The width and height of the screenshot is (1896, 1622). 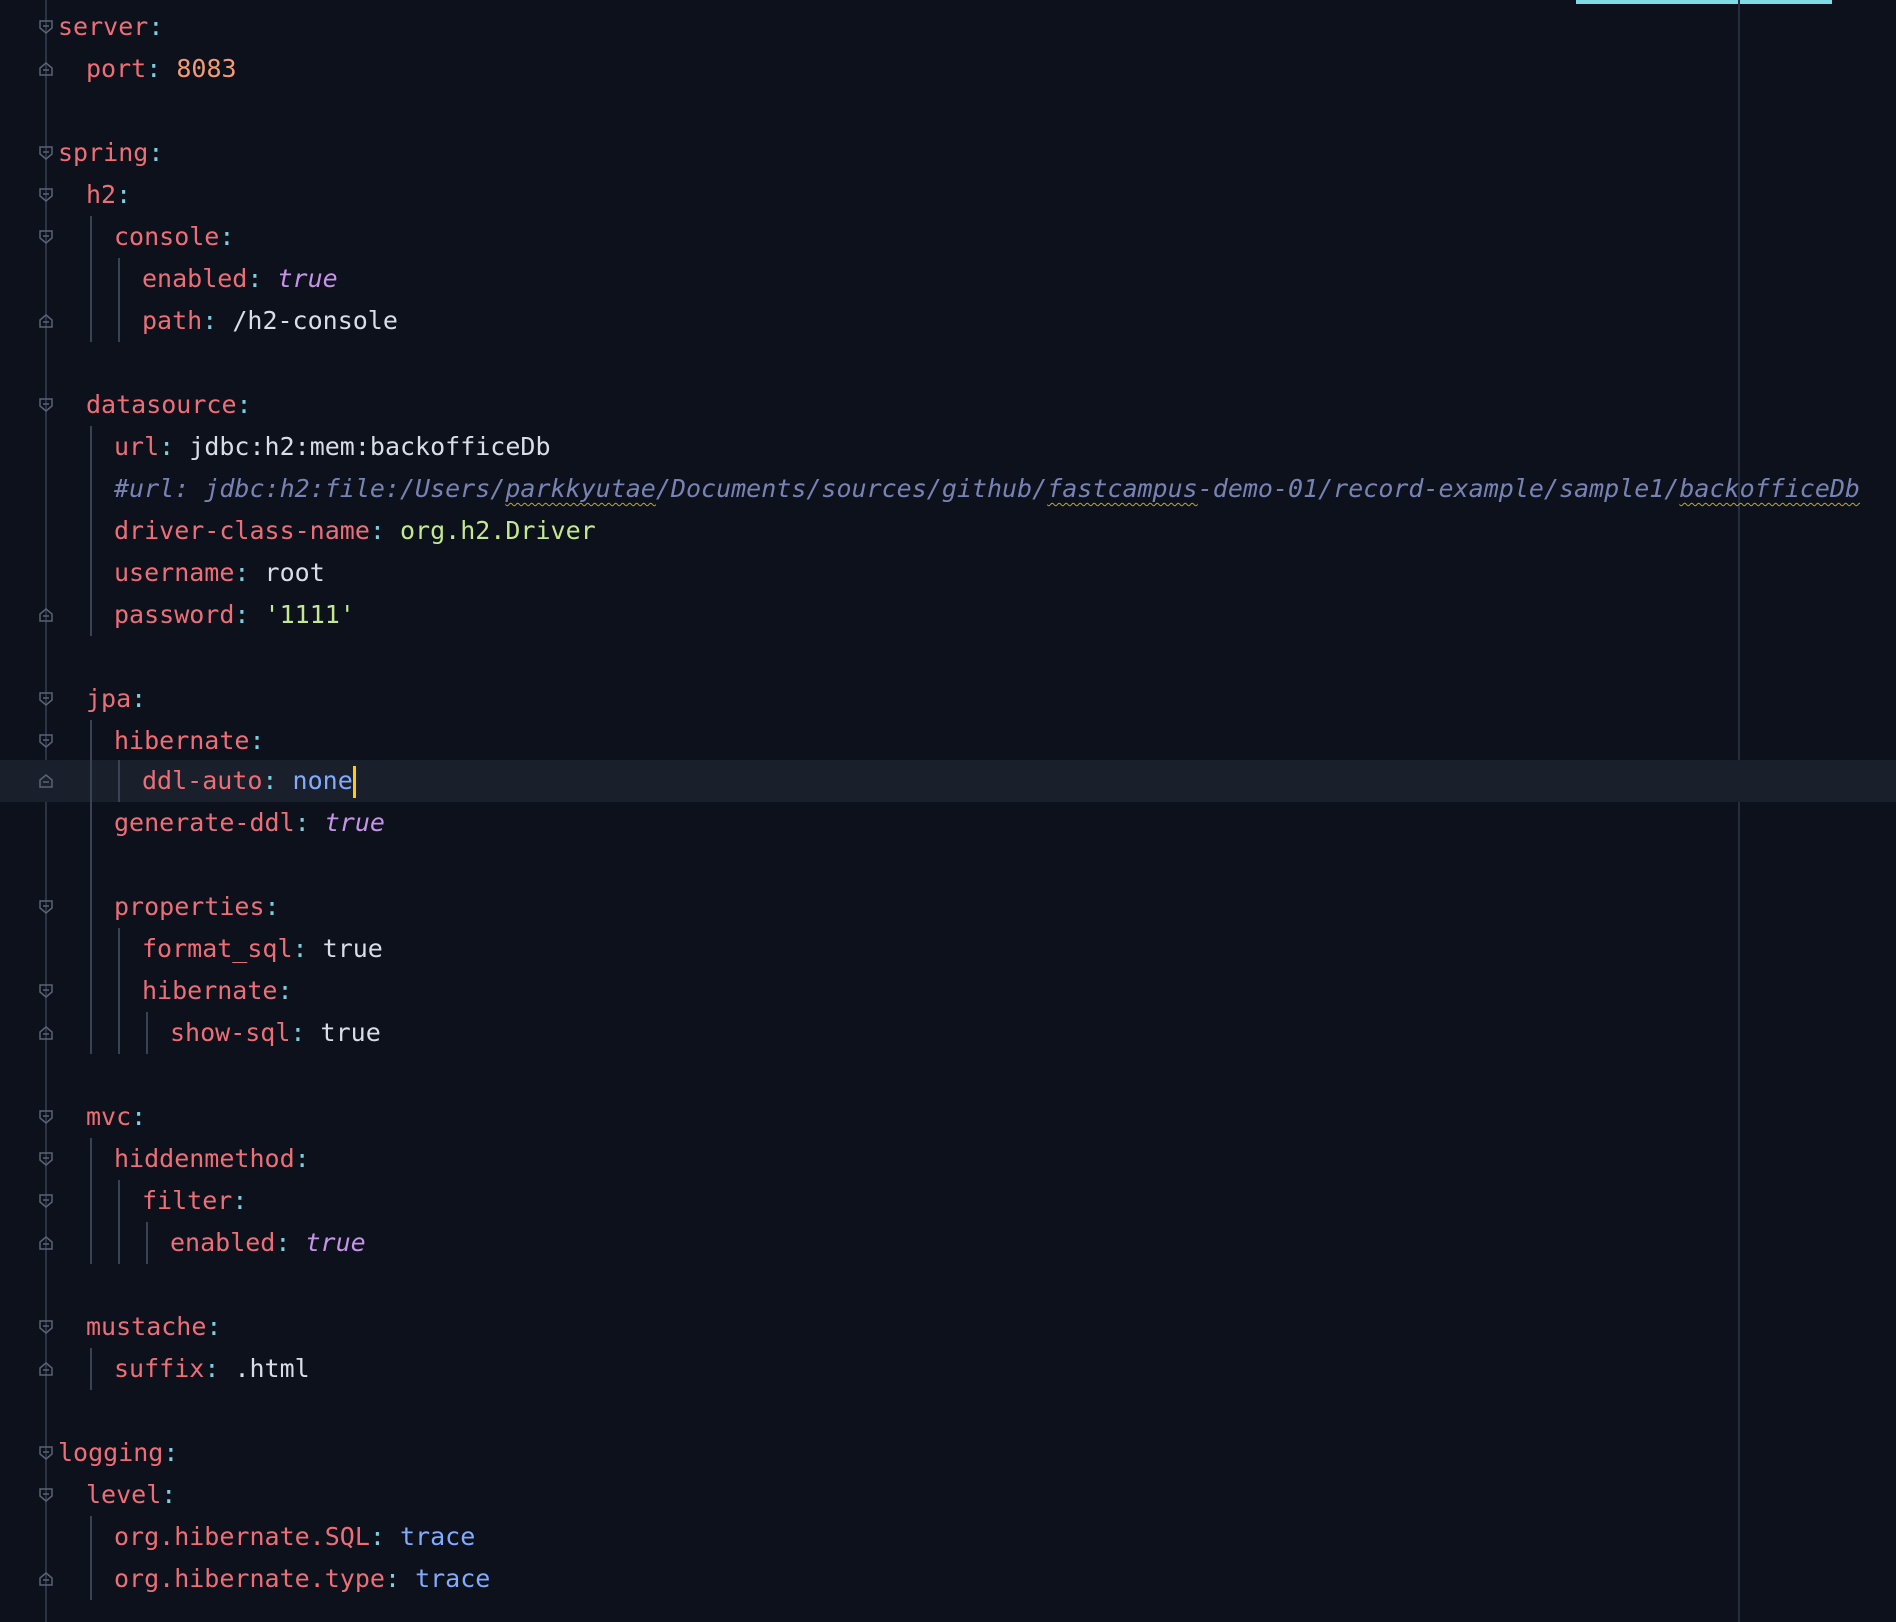 I want to click on code-line: port: 8083, so click(x=948, y=69).